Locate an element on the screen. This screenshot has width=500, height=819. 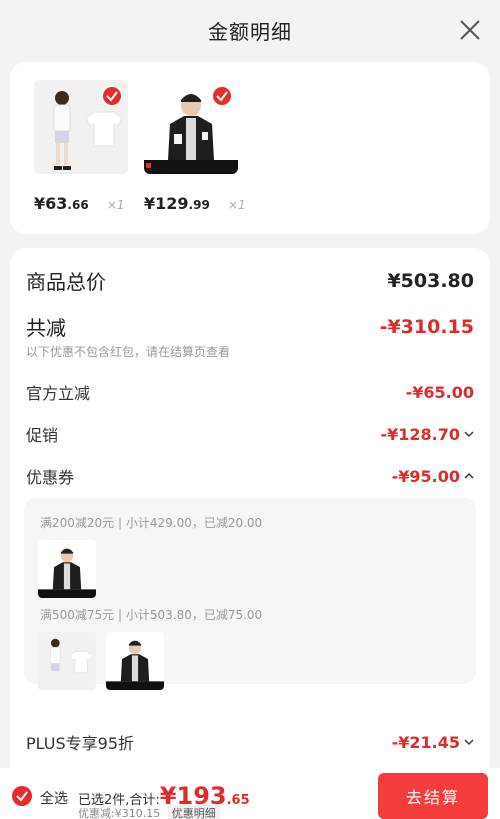
discount-detail-link: 优惠明细 is located at coordinates (193, 812).